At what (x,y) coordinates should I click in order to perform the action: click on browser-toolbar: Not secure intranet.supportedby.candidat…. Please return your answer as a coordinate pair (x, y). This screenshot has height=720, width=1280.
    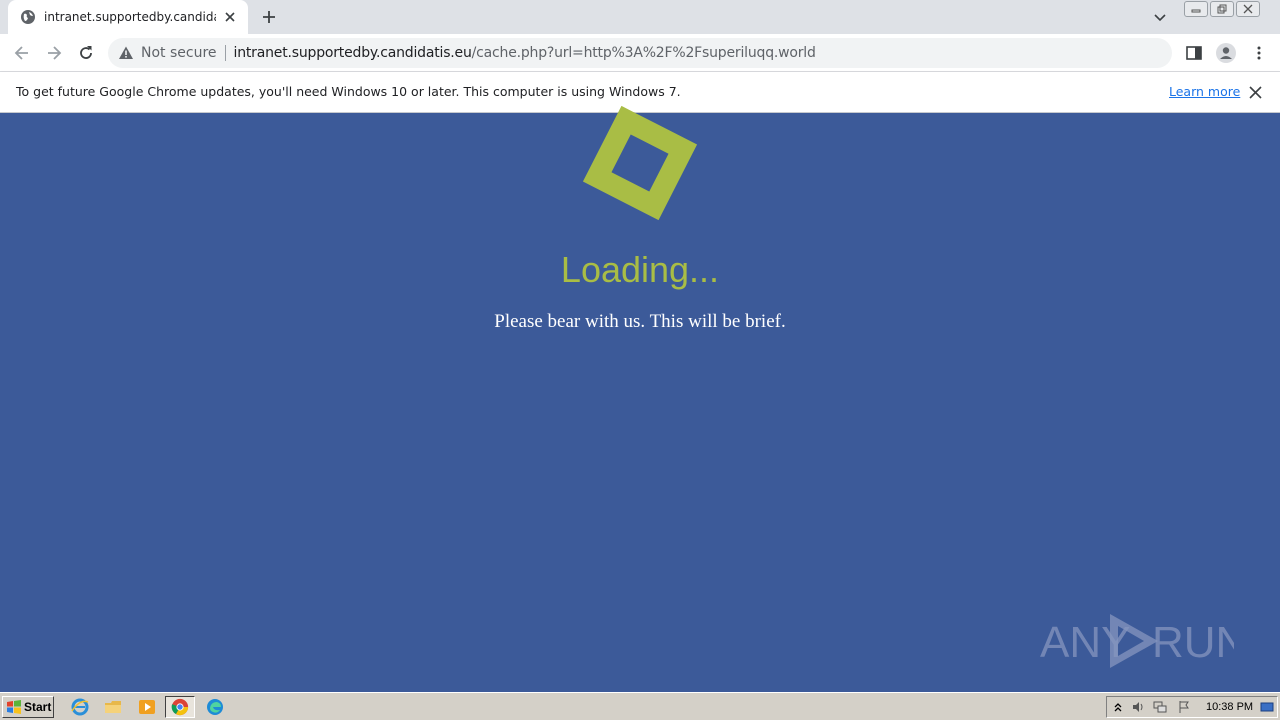
    Looking at the image, I should click on (640, 53).